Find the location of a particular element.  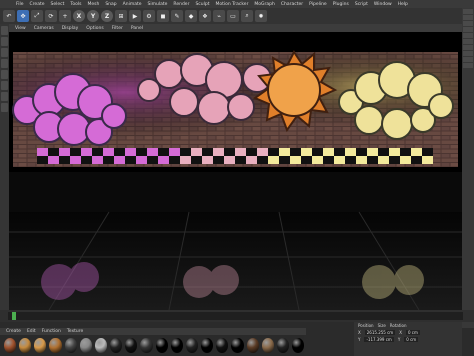

viewport-menu-item: View is located at coordinates (20, 28).